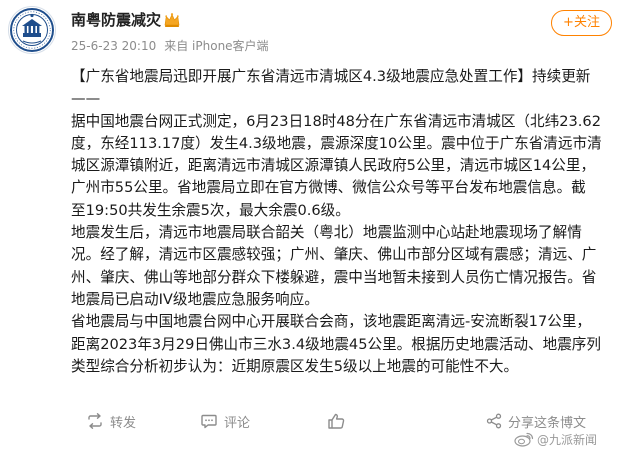  I want to click on verified-crown-icon, so click(172, 20).